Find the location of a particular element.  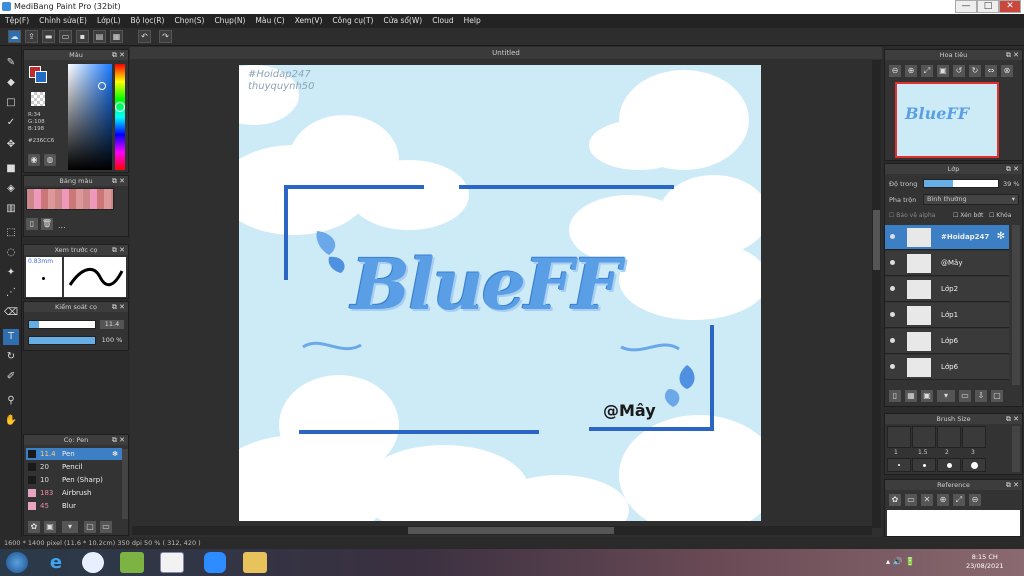

rotate-right-icon: ↻ is located at coordinates (975, 71).